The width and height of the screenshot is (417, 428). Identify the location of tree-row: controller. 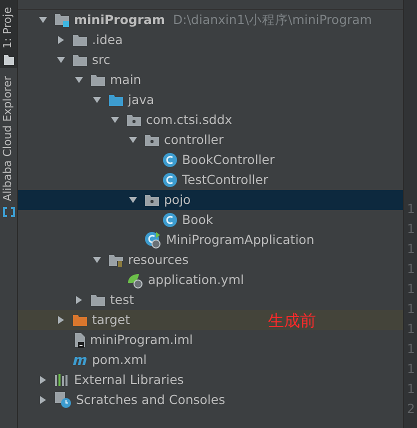
(210, 140).